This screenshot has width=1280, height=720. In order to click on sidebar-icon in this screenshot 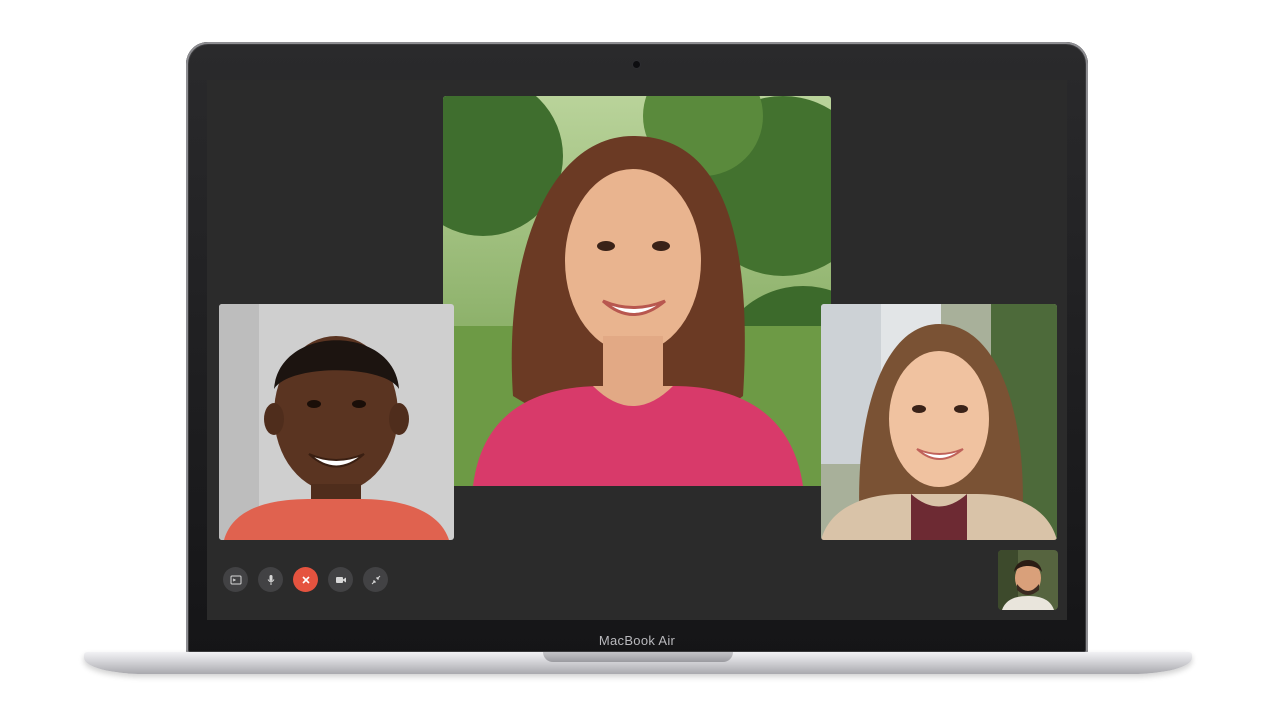, I will do `click(235, 579)`.